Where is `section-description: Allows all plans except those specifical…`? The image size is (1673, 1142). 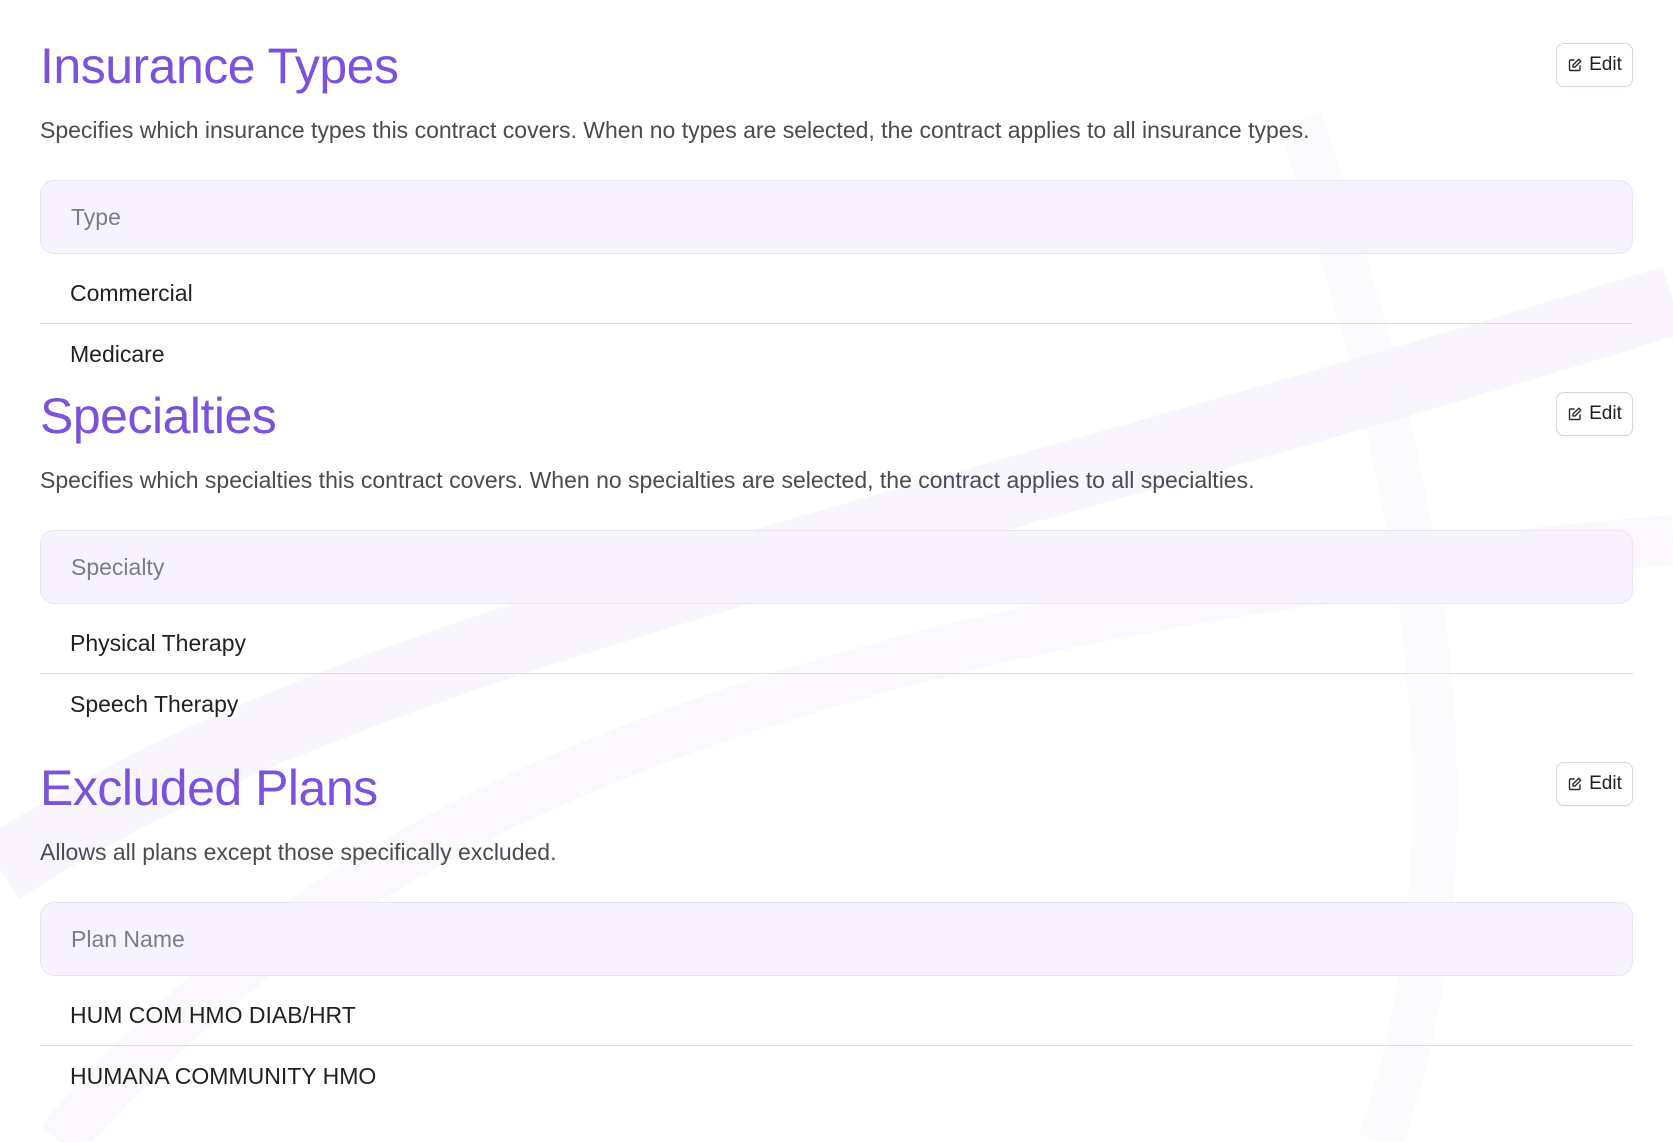
section-description: Allows all plans except those specifical… is located at coordinates (298, 852).